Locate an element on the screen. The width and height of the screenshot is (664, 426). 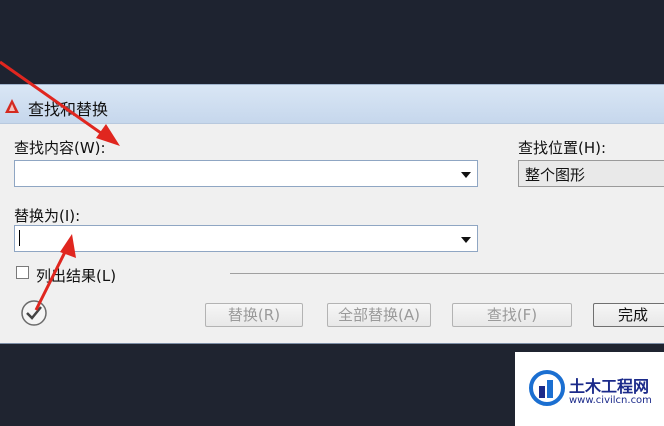
replace-with-label: 替换为(I): is located at coordinates (47, 216).